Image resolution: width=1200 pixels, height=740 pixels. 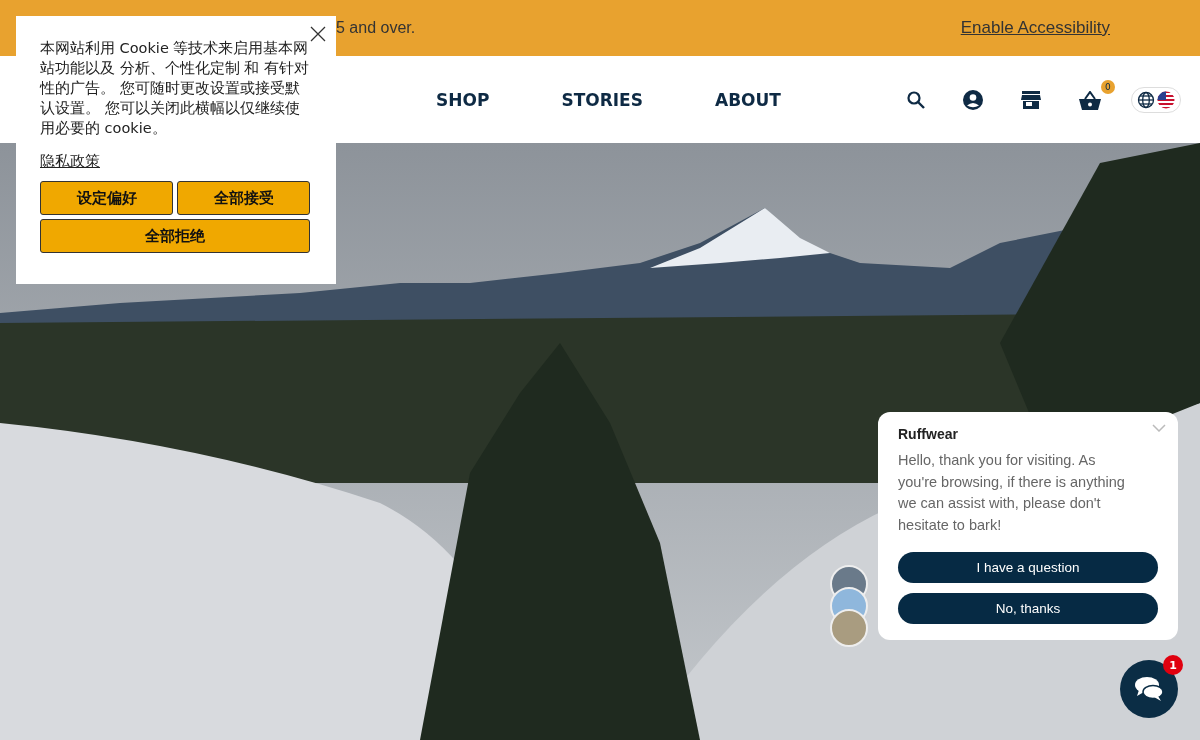 What do you see at coordinates (70, 161) in the screenshot?
I see `privacy-policy-link: 隐私政策` at bounding box center [70, 161].